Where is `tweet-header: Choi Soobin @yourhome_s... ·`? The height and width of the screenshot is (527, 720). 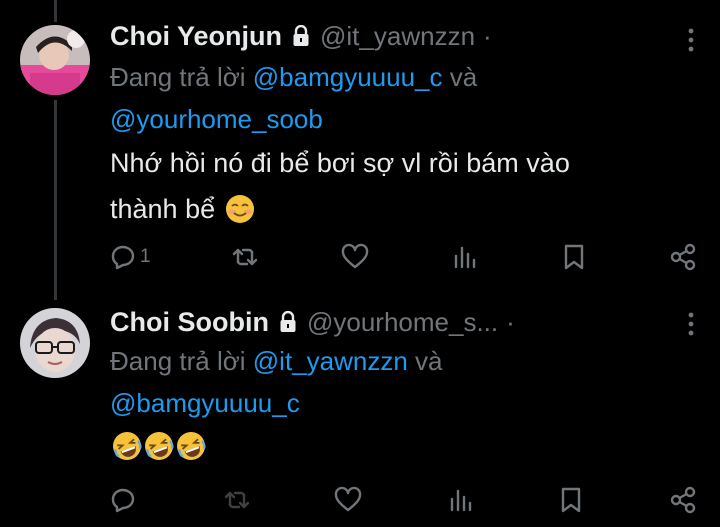
tweet-header: Choi Soobin @yourhome_s... · is located at coordinates (312, 322).